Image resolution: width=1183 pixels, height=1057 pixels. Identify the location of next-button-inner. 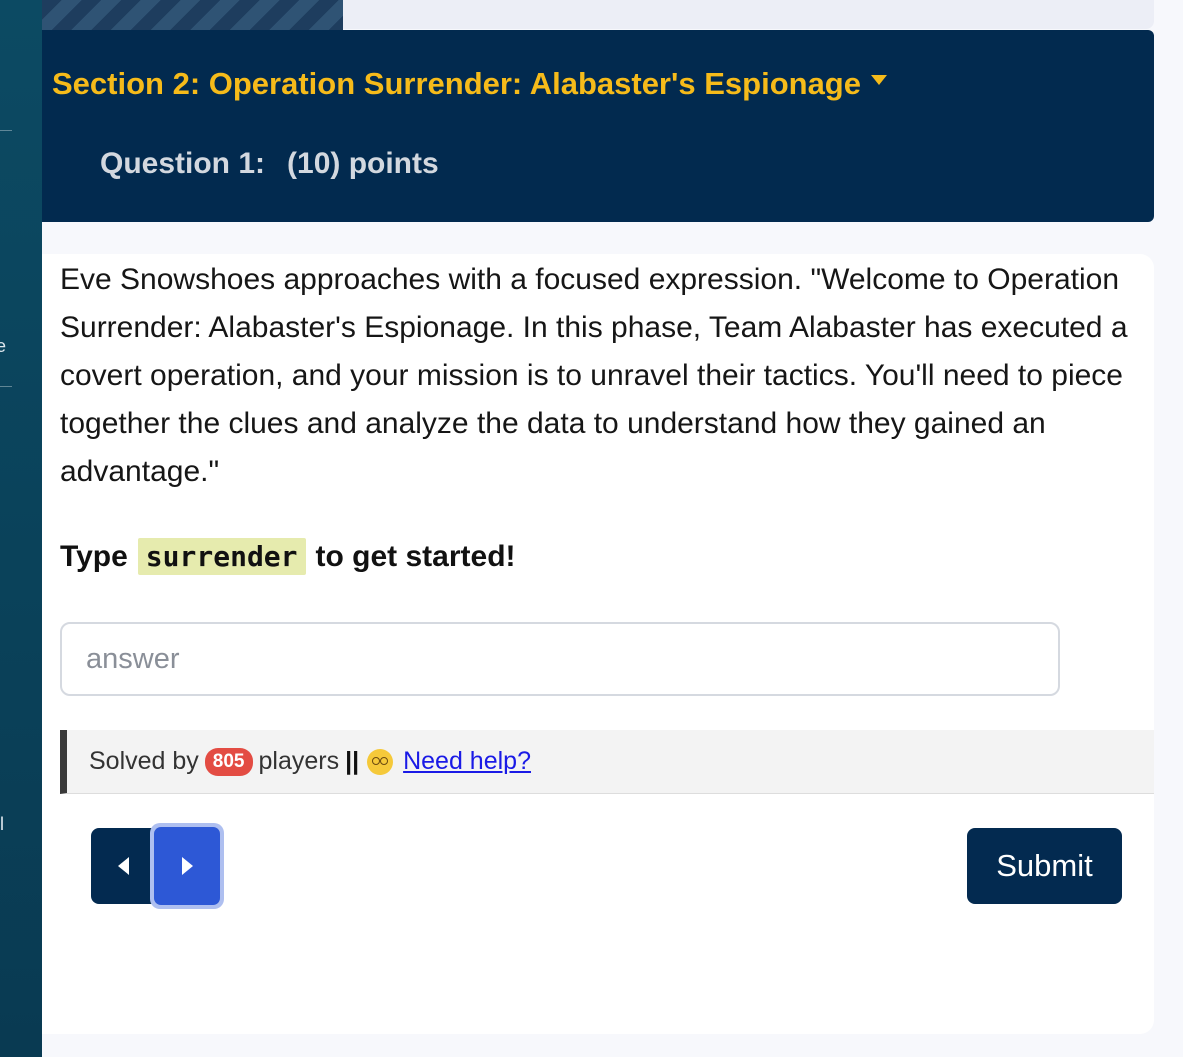
(187, 866).